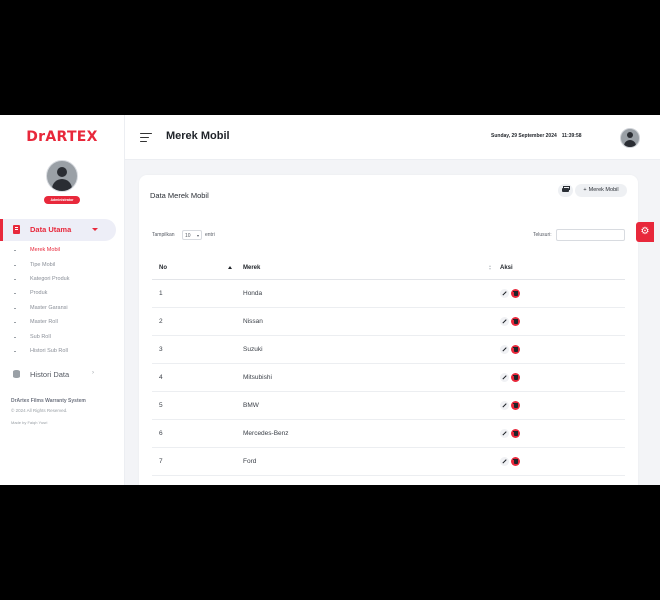 The width and height of the screenshot is (660, 600). Describe the element at coordinates (51, 229) in the screenshot. I see `sidebar-group-label: Data Utama` at that location.